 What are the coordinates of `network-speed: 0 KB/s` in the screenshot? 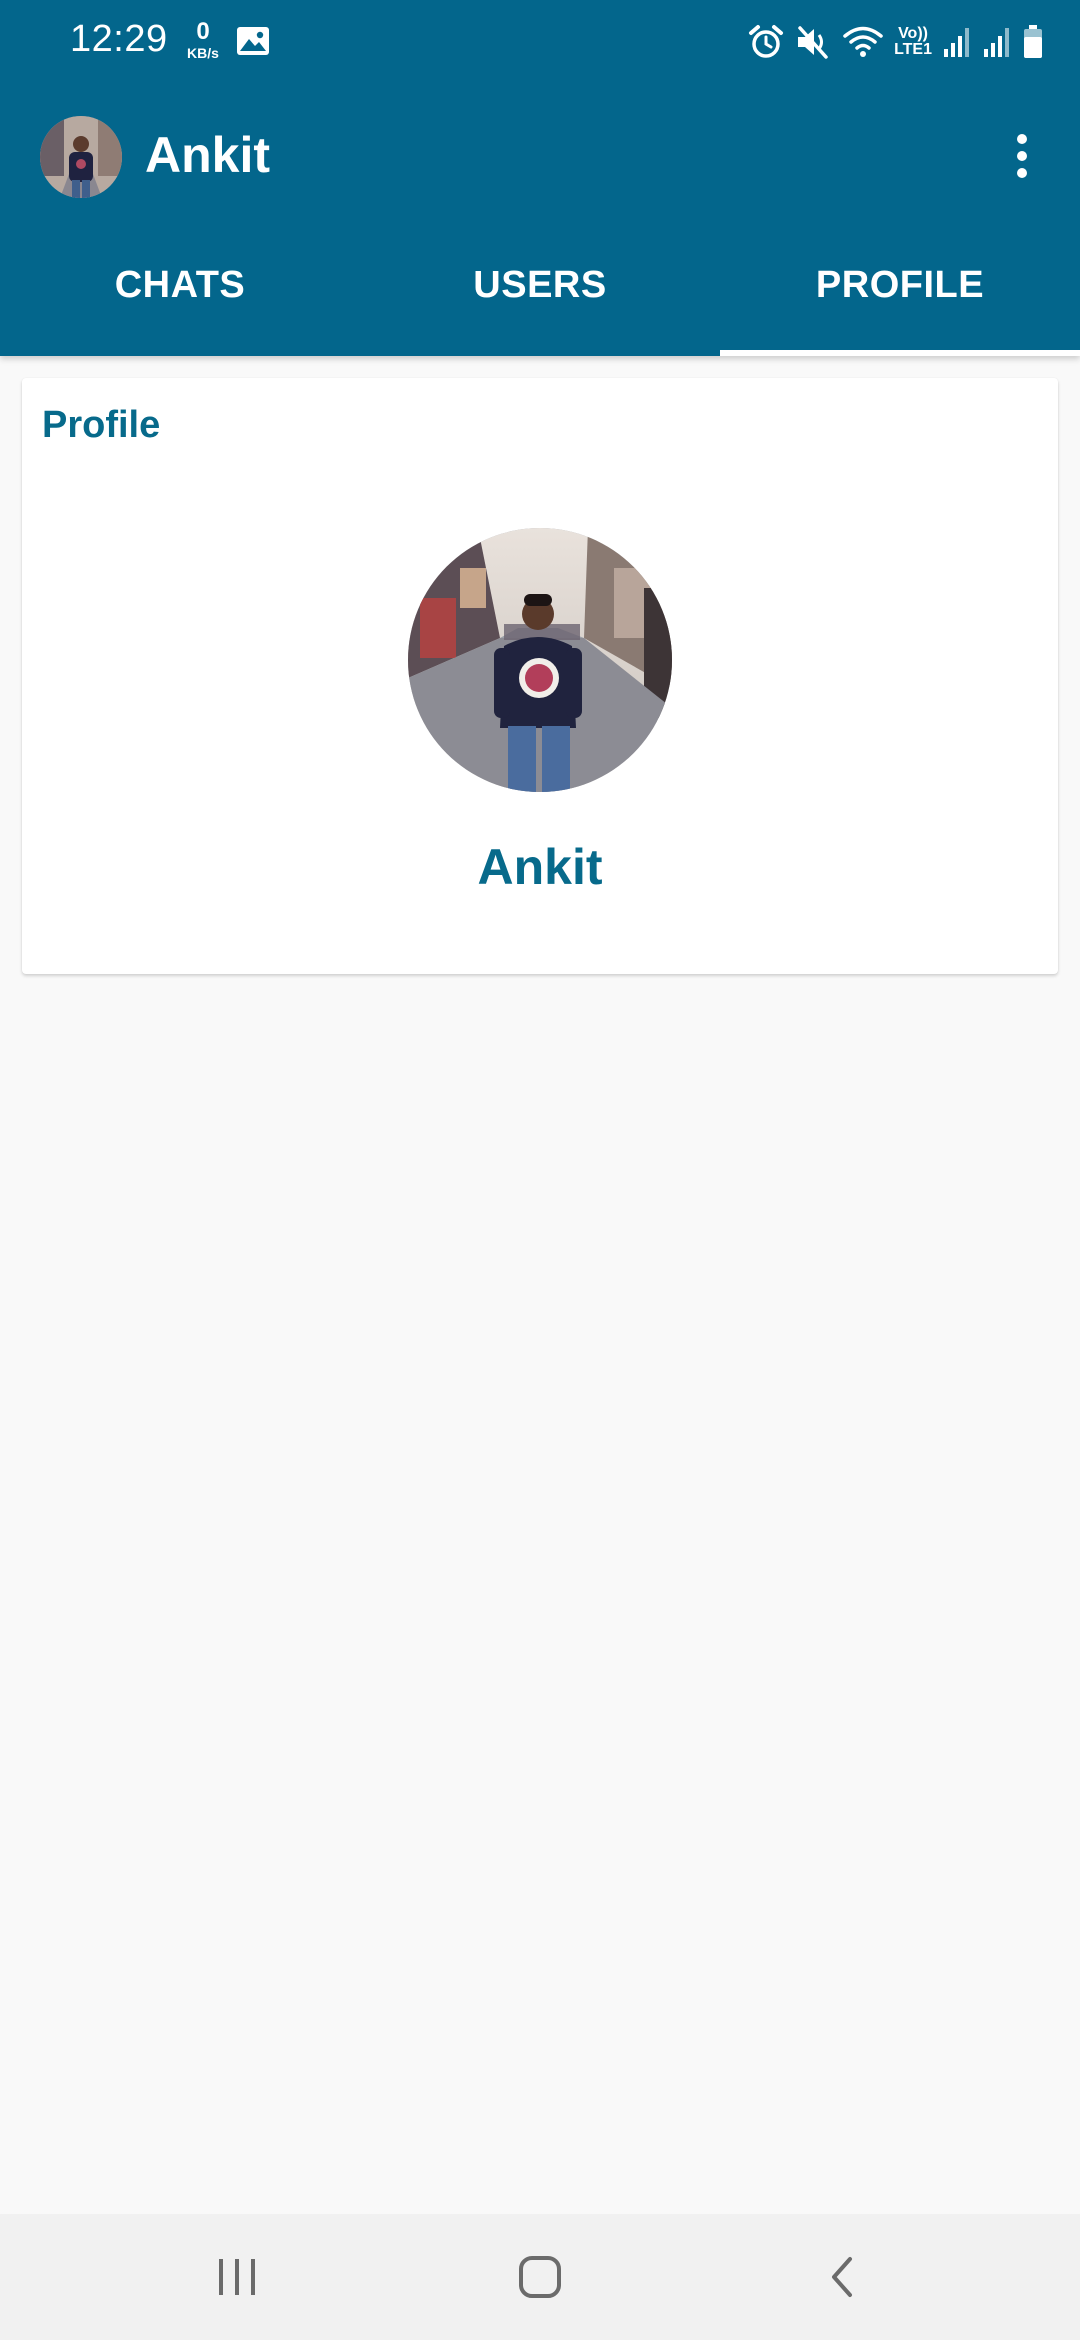 It's located at (203, 39).